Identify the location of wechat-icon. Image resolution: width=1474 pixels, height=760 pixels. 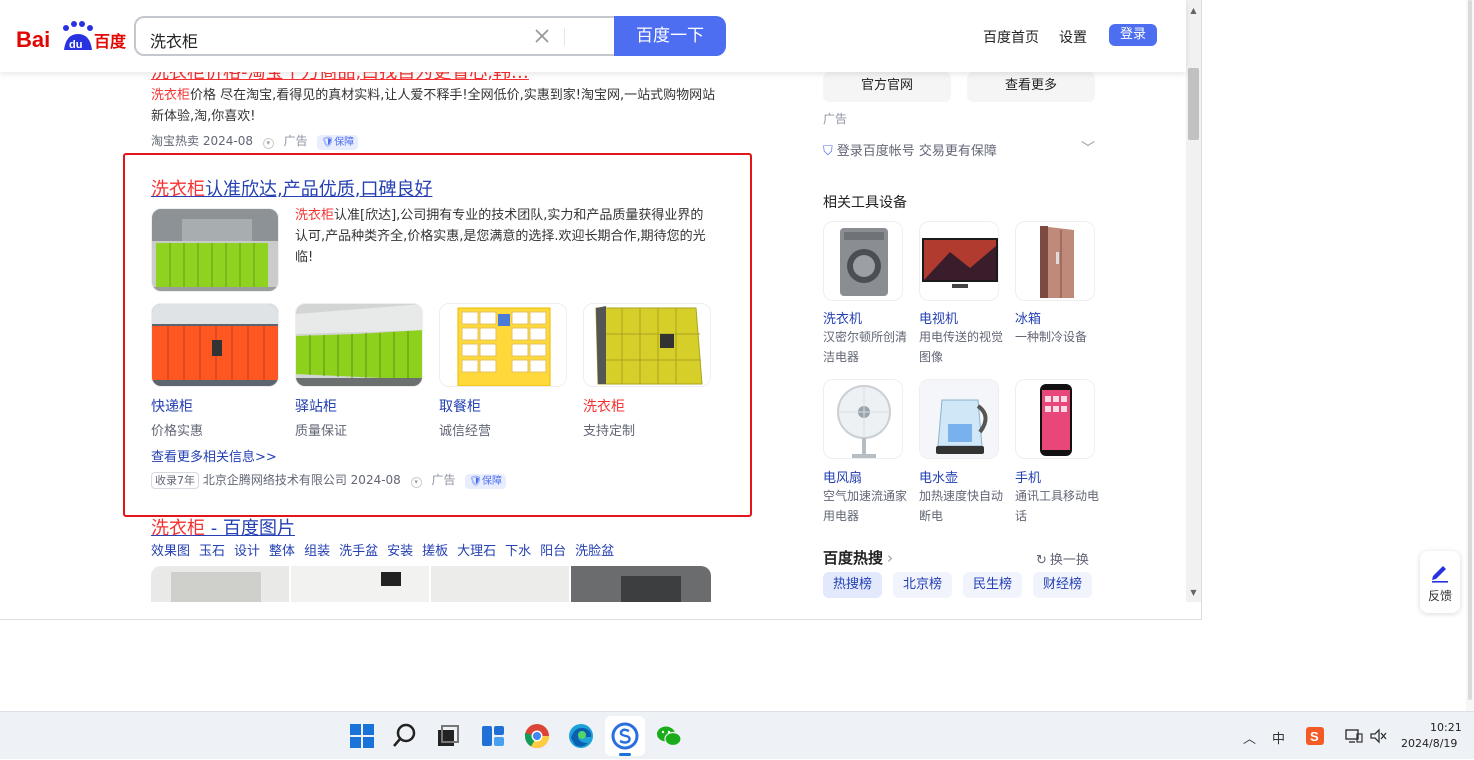
(669, 736).